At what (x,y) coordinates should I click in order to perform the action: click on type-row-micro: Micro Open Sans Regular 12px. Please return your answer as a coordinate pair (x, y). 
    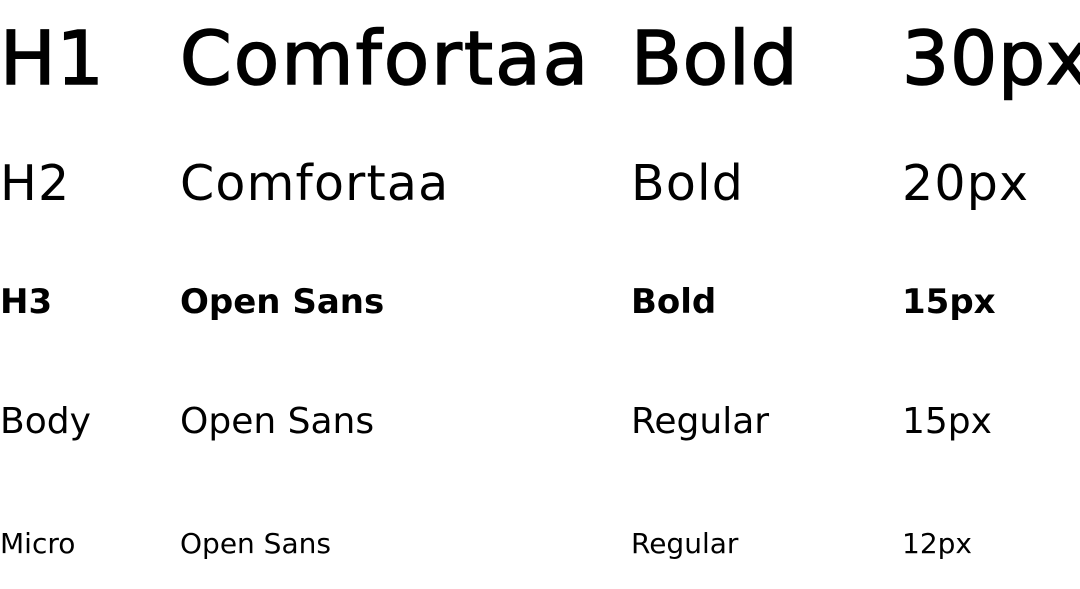
    Looking at the image, I should click on (540, 544).